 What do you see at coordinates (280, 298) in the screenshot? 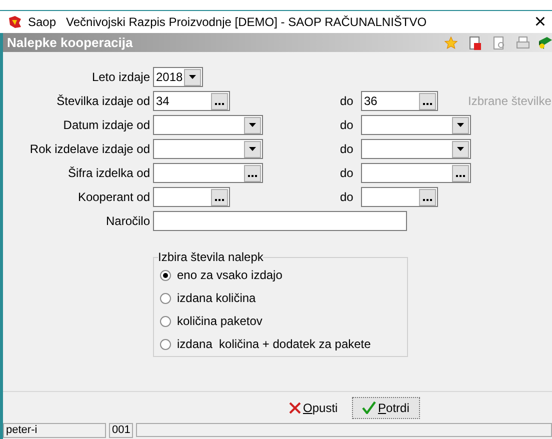
I see `radio-option: izdana količina` at bounding box center [280, 298].